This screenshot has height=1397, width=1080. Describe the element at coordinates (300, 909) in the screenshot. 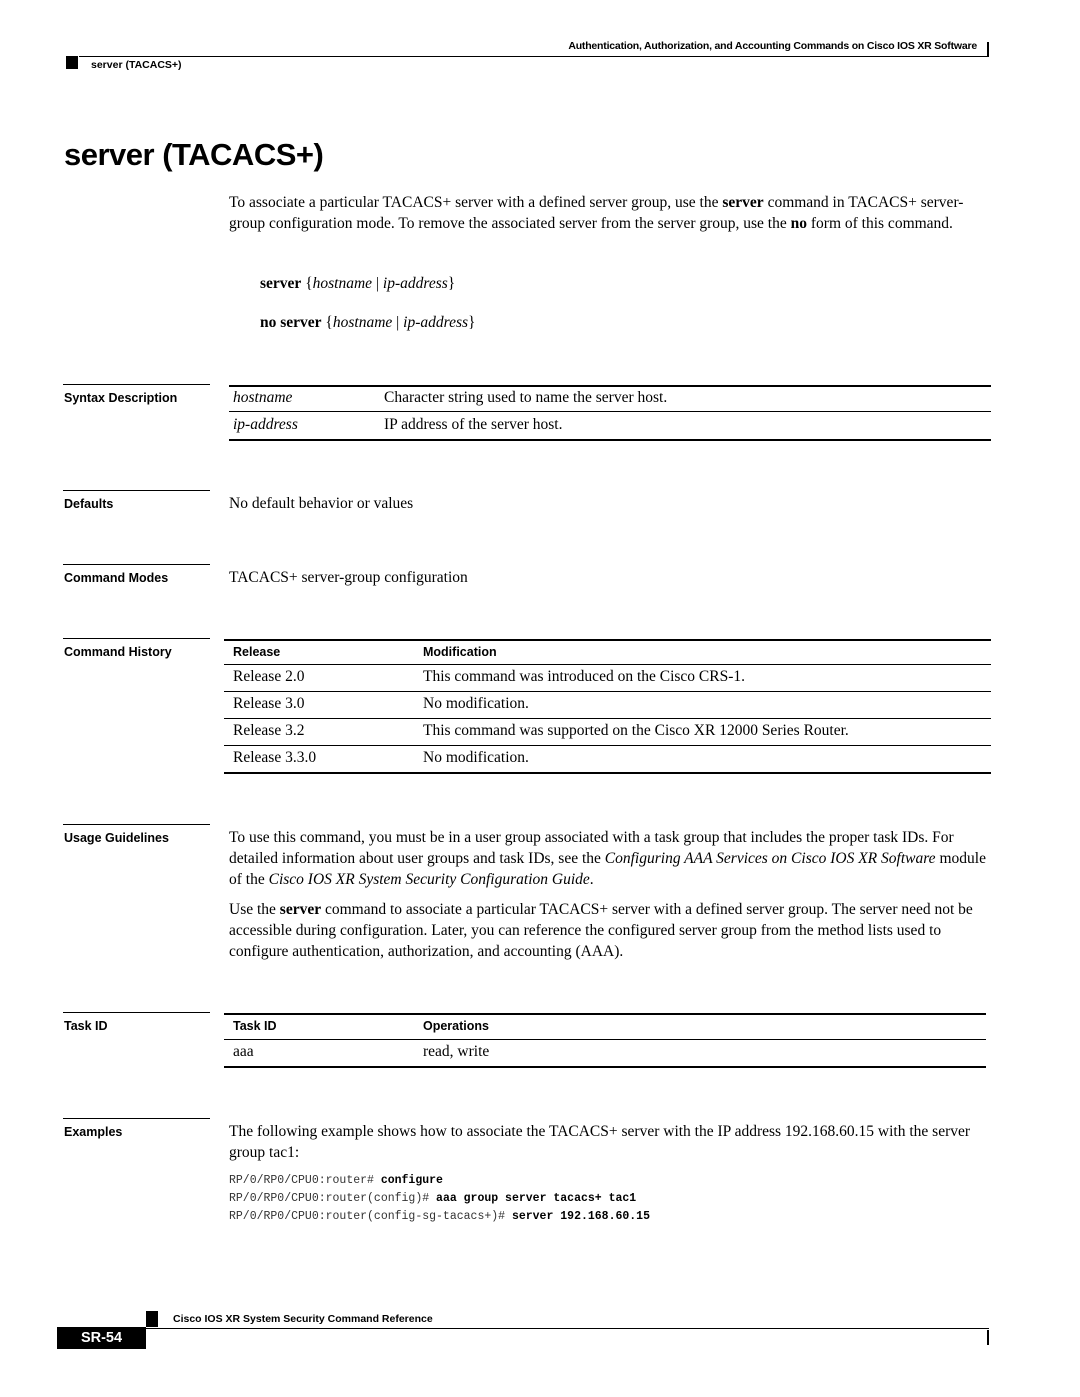

I see `usage-keyword: server` at that location.